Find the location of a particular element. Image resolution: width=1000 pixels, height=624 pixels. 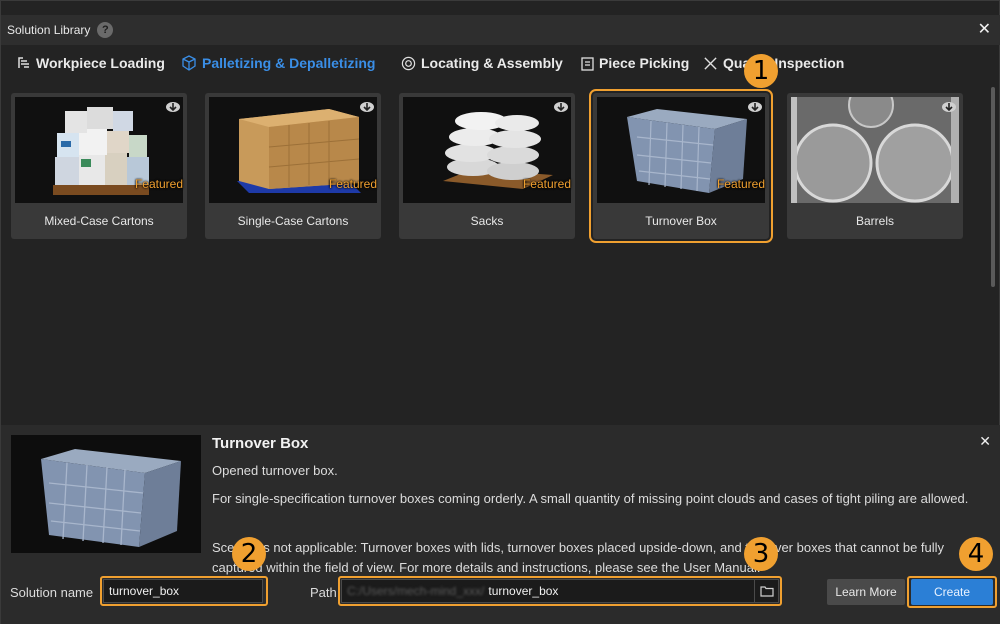

help-icon: ? is located at coordinates (105, 30).